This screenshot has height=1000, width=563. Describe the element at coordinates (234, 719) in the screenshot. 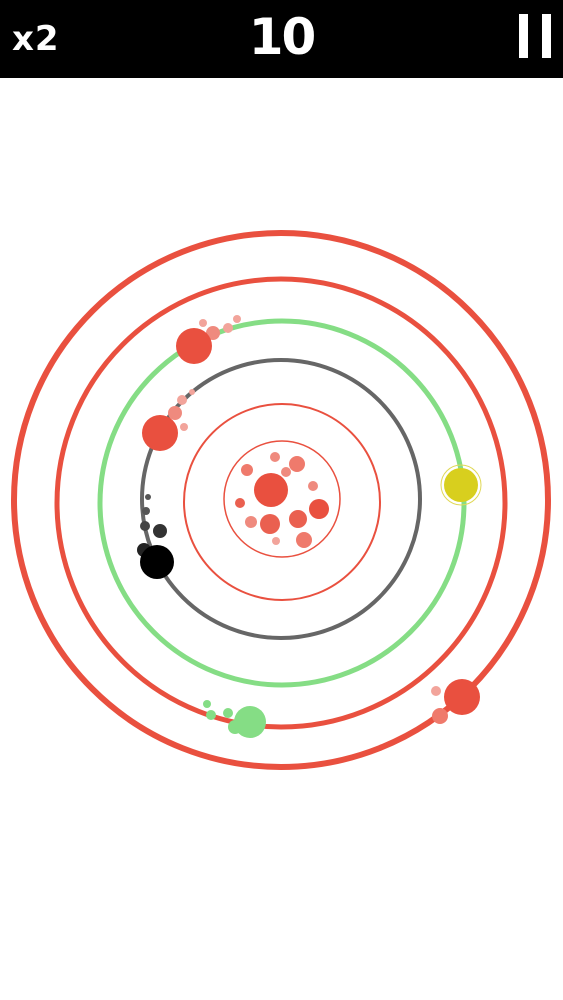

I see `green-planet` at that location.